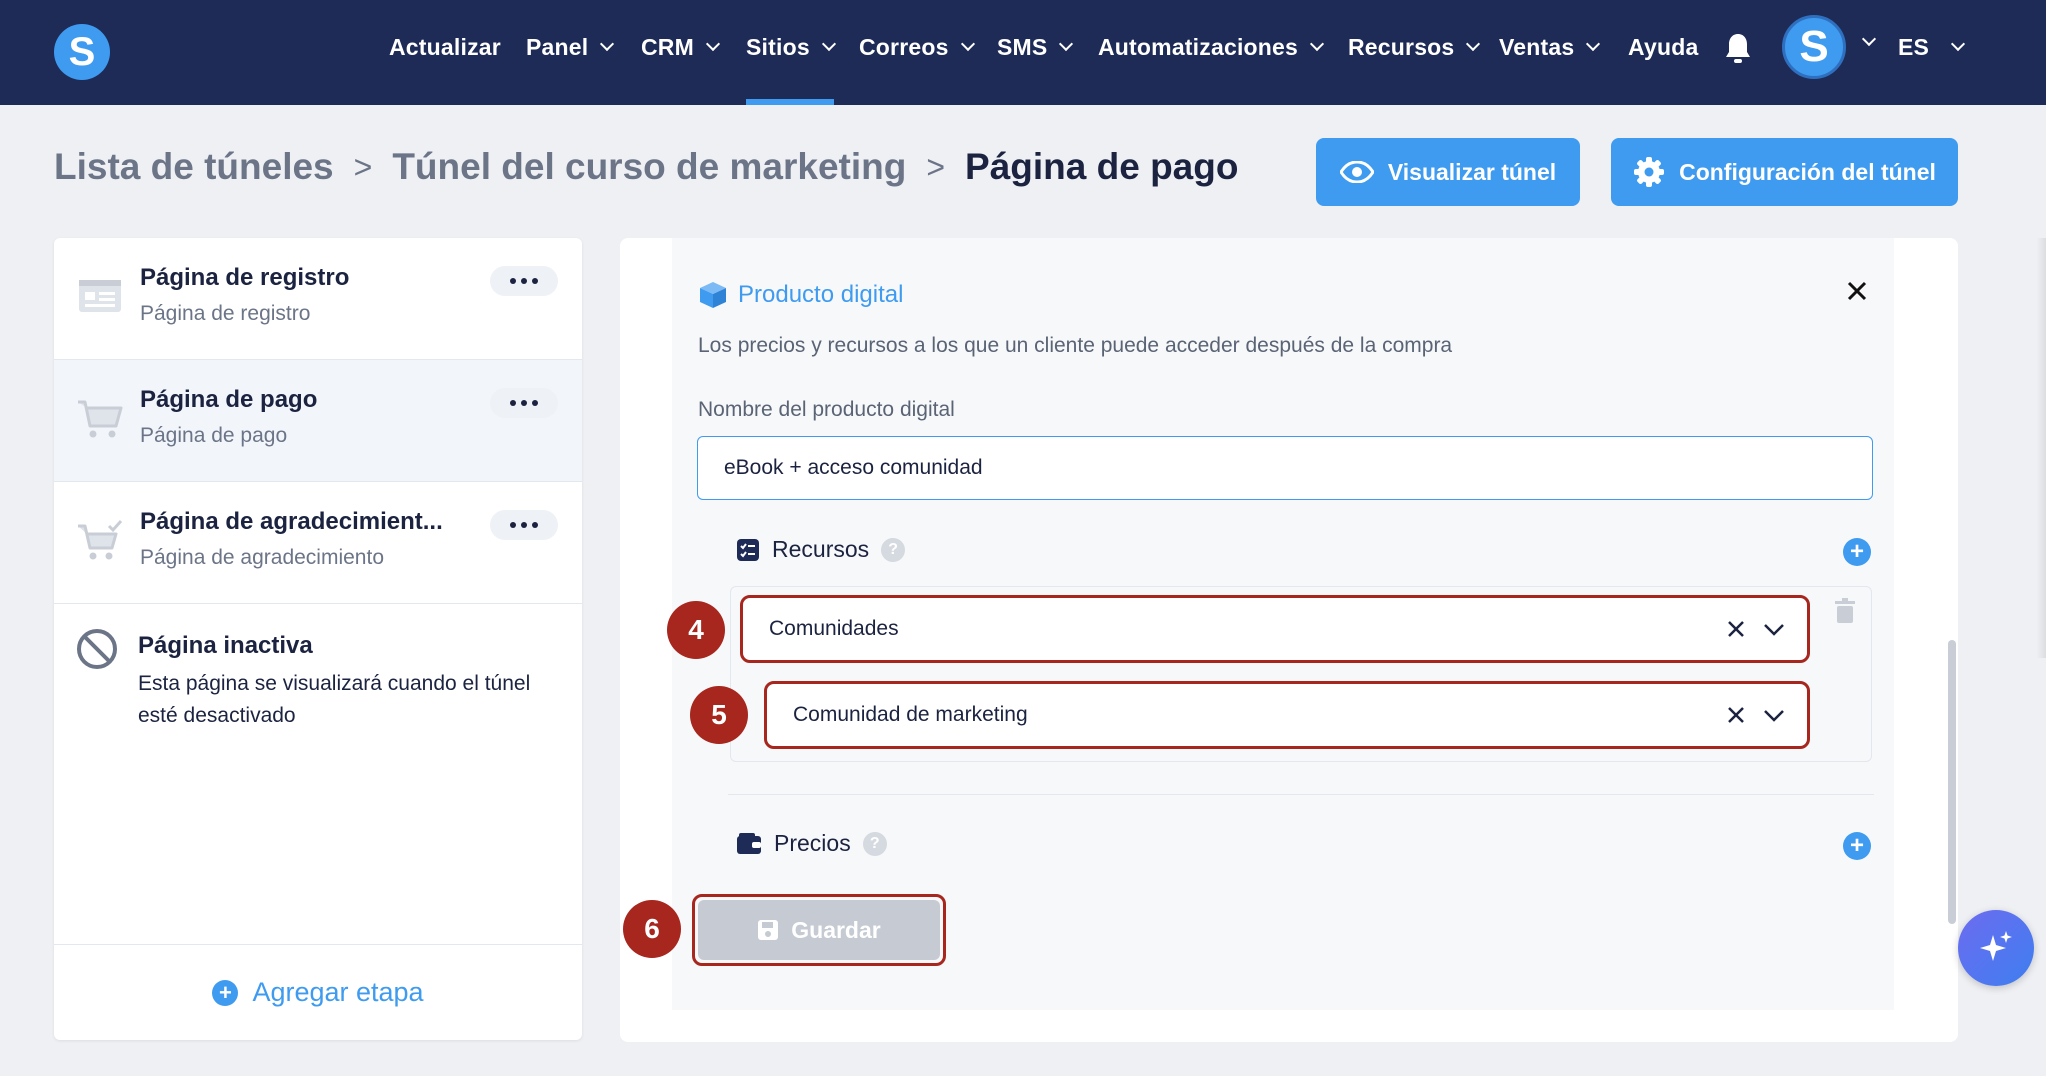 Image resolution: width=2046 pixels, height=1076 pixels. I want to click on step-badge-4: 4, so click(696, 630).